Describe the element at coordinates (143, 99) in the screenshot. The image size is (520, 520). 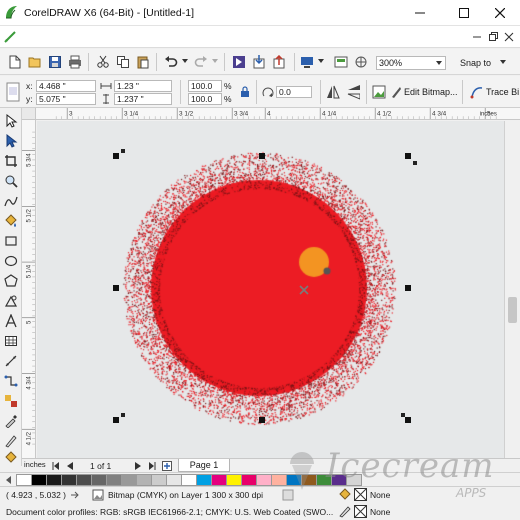
I see `object-height-input: 1.237 "` at that location.